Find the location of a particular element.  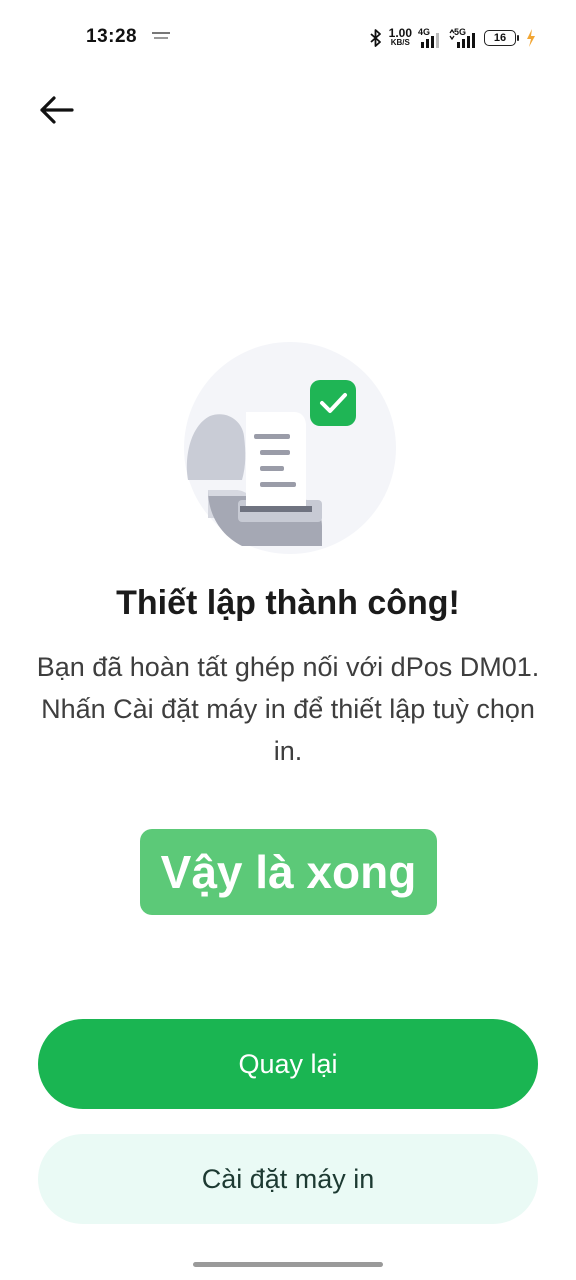

success-title: Thiết lập thành công! is located at coordinates (288, 603).